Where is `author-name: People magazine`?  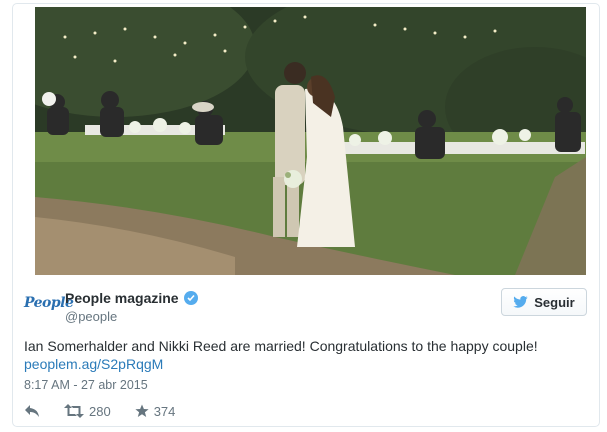 author-name: People magazine is located at coordinates (122, 298).